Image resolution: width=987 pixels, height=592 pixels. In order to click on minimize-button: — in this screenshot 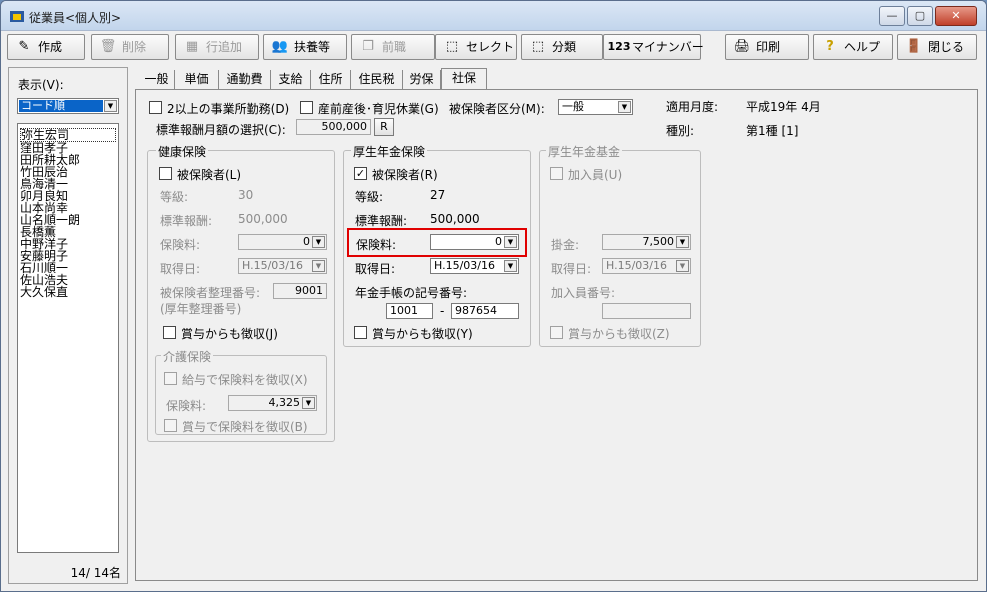, I will do `click(892, 16)`.